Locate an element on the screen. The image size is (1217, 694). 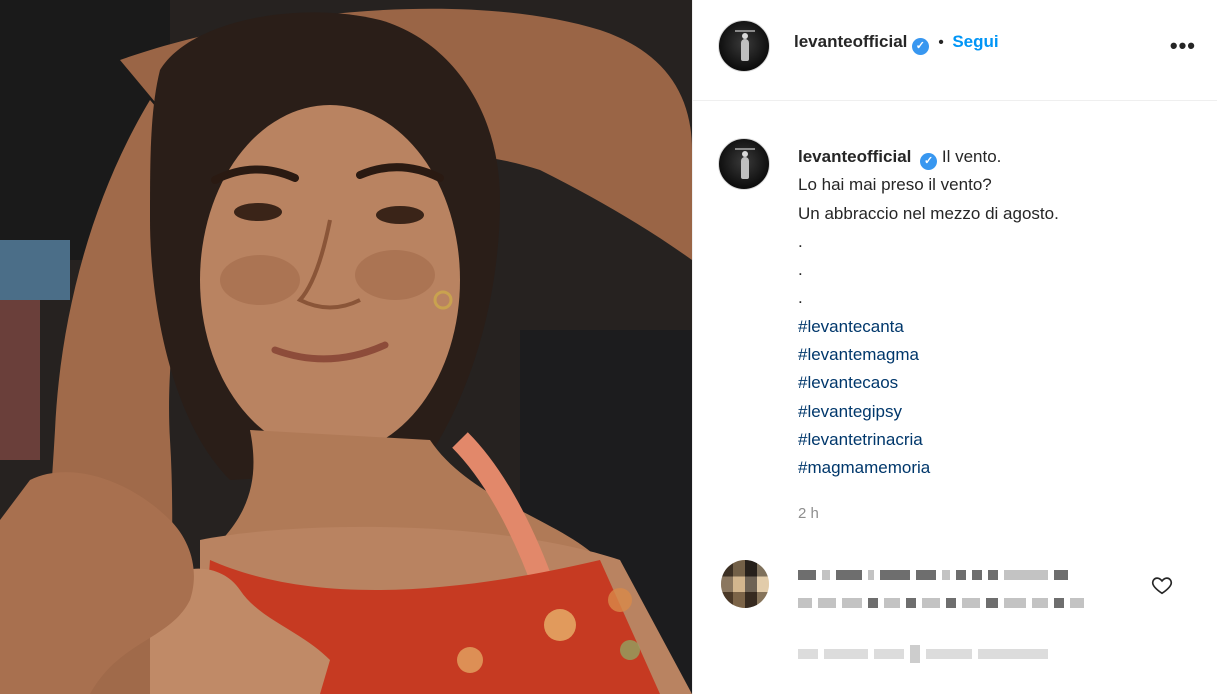
follow-button: Segui is located at coordinates (975, 41).